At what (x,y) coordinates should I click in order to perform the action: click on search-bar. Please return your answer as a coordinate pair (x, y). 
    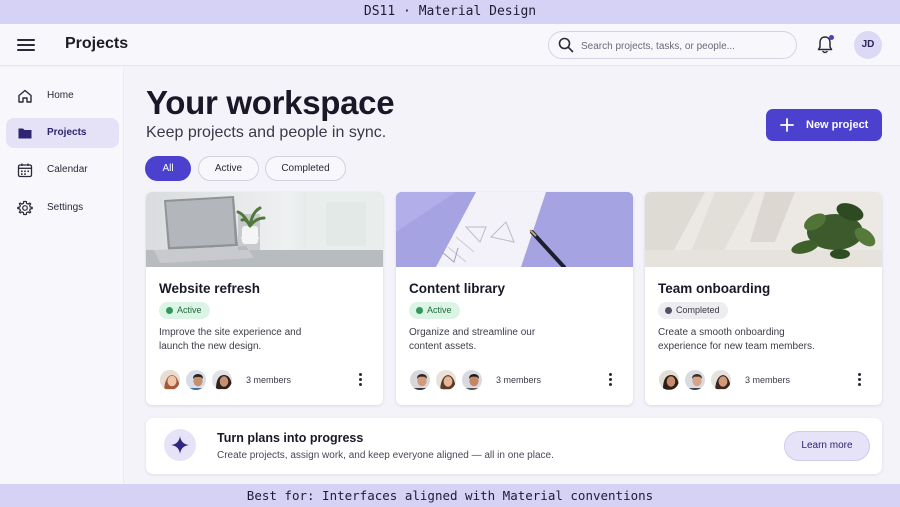
    Looking at the image, I should click on (672, 45).